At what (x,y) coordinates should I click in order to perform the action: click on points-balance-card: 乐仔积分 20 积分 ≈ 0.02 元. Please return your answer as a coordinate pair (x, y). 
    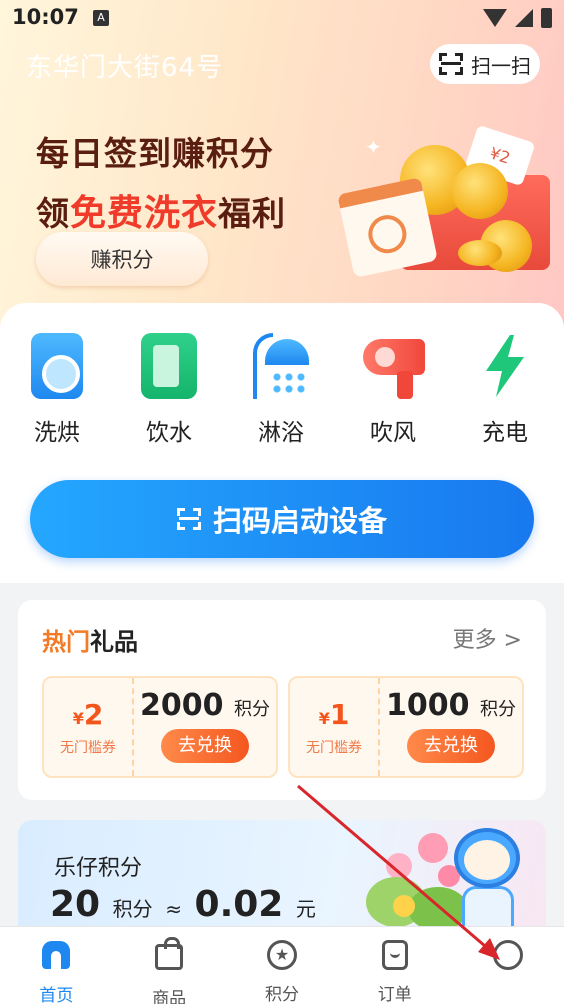
    Looking at the image, I should click on (282, 875).